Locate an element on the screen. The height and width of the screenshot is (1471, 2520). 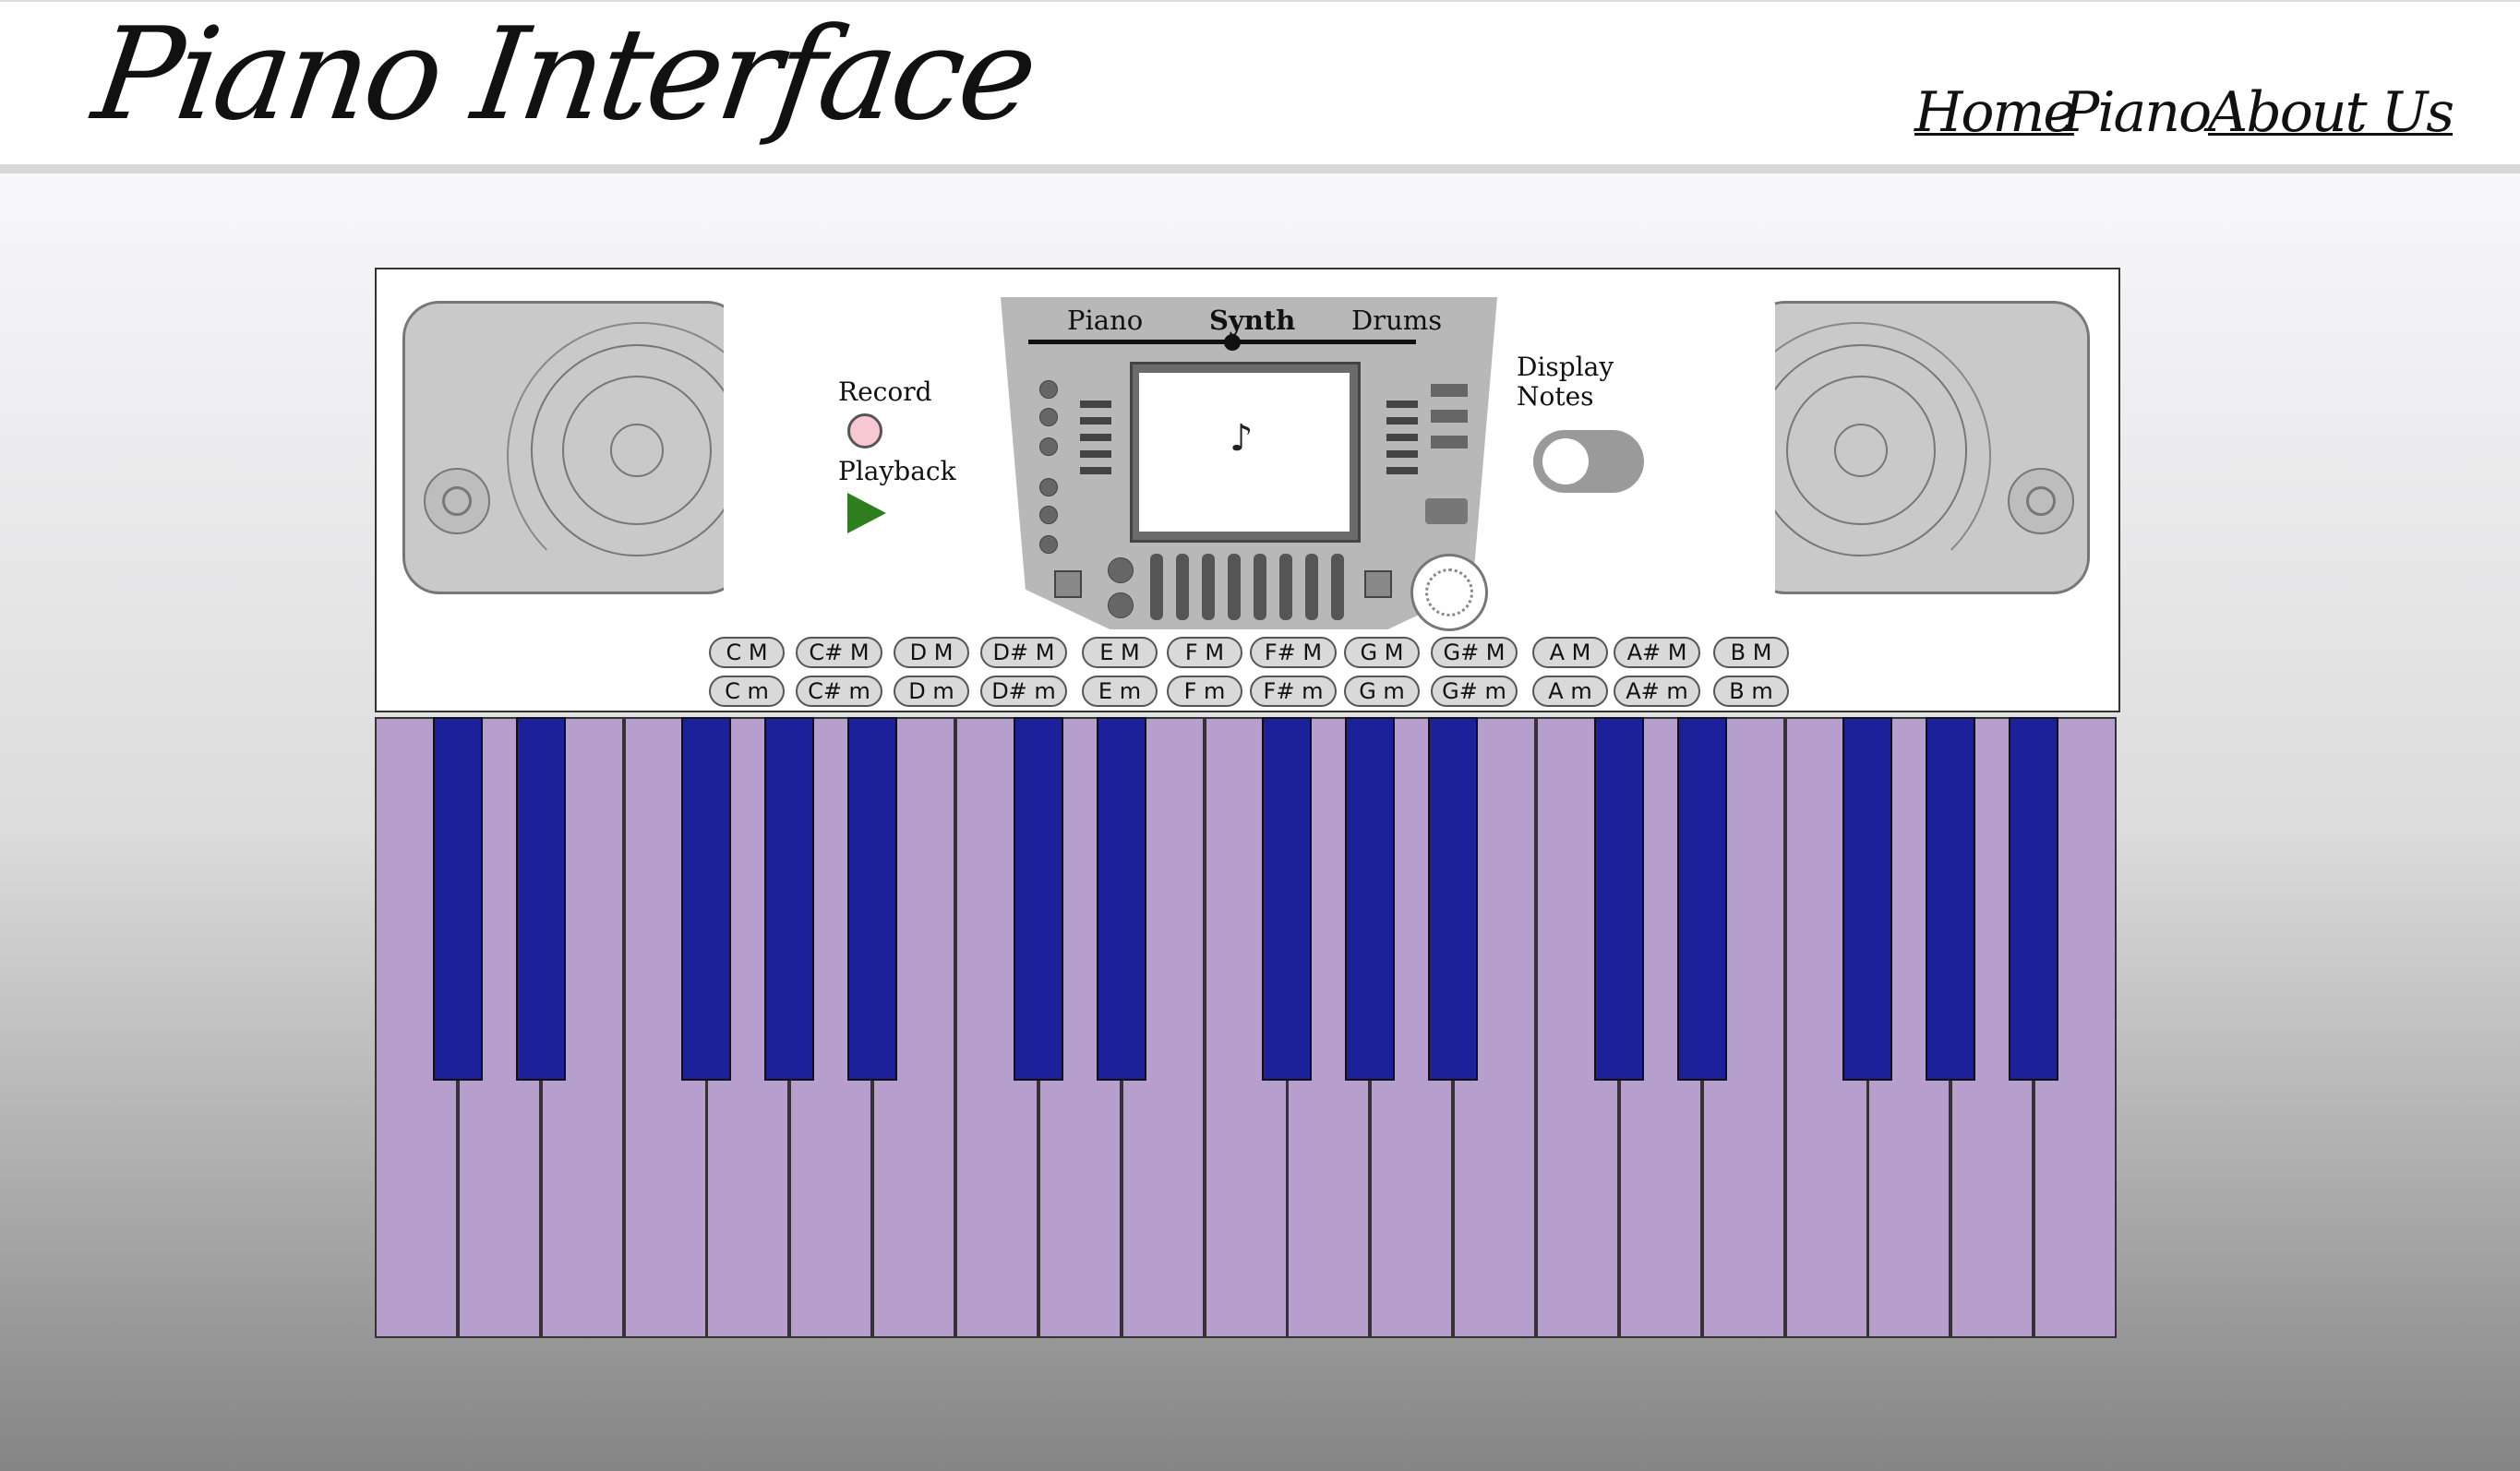
chord-button-minor: G# m is located at coordinates (1474, 691).